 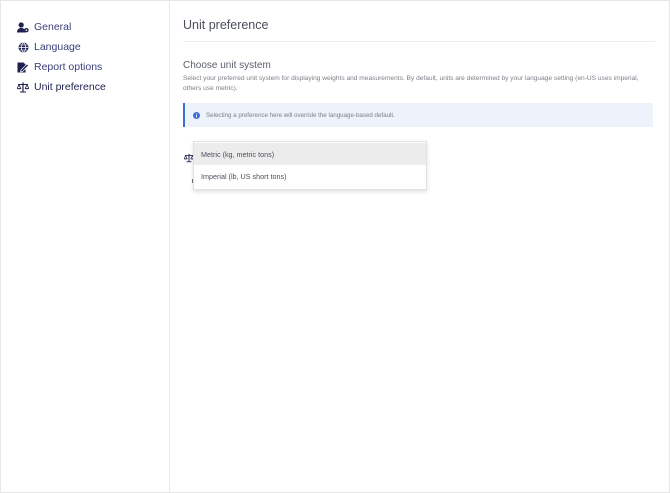 I want to click on sidebar-item-report-options: Report options, so click(x=59, y=67).